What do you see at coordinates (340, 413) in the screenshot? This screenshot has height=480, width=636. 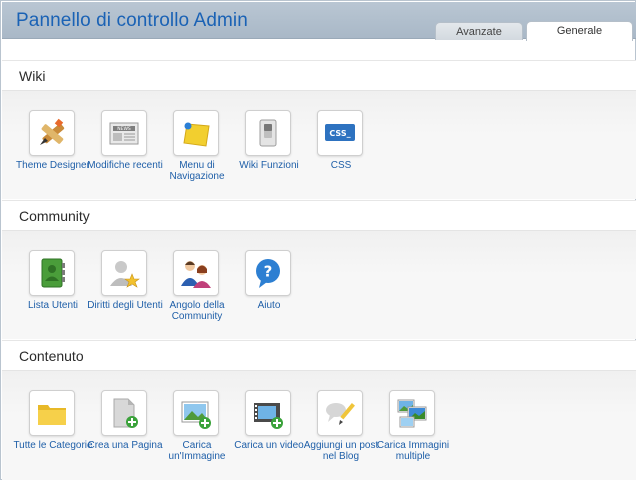 I see `blog-post-icon` at bounding box center [340, 413].